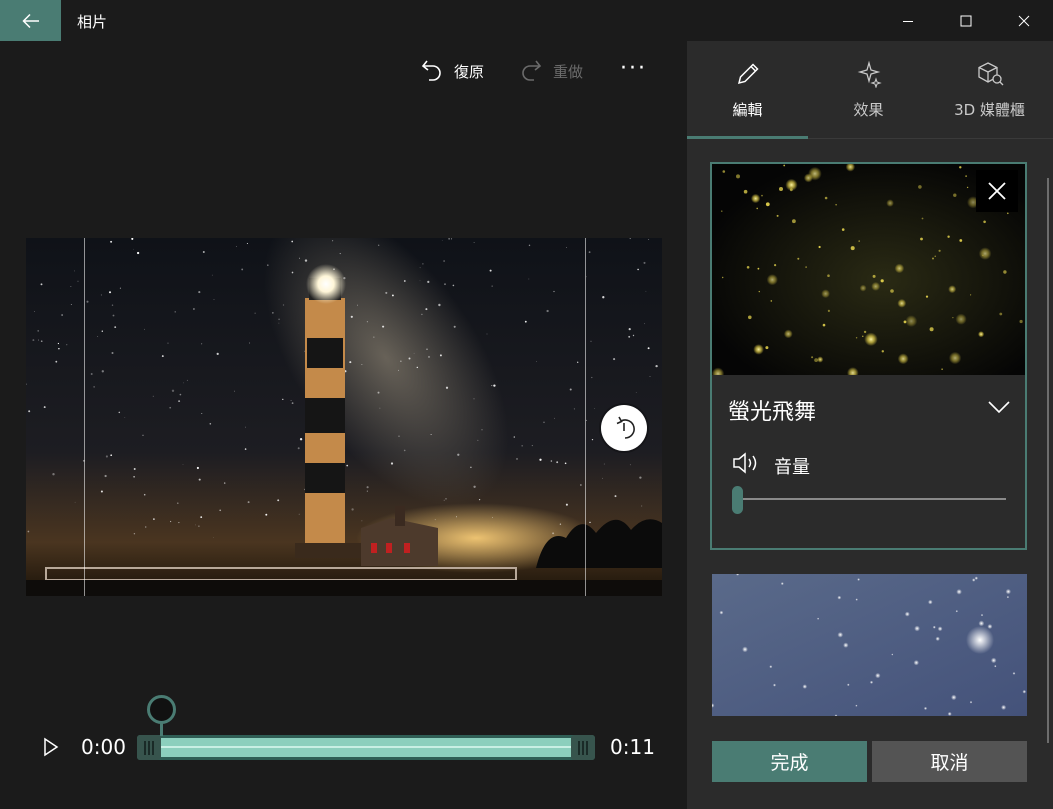  Describe the element at coordinates (161, 709) in the screenshot. I see `playhead-knob` at that location.